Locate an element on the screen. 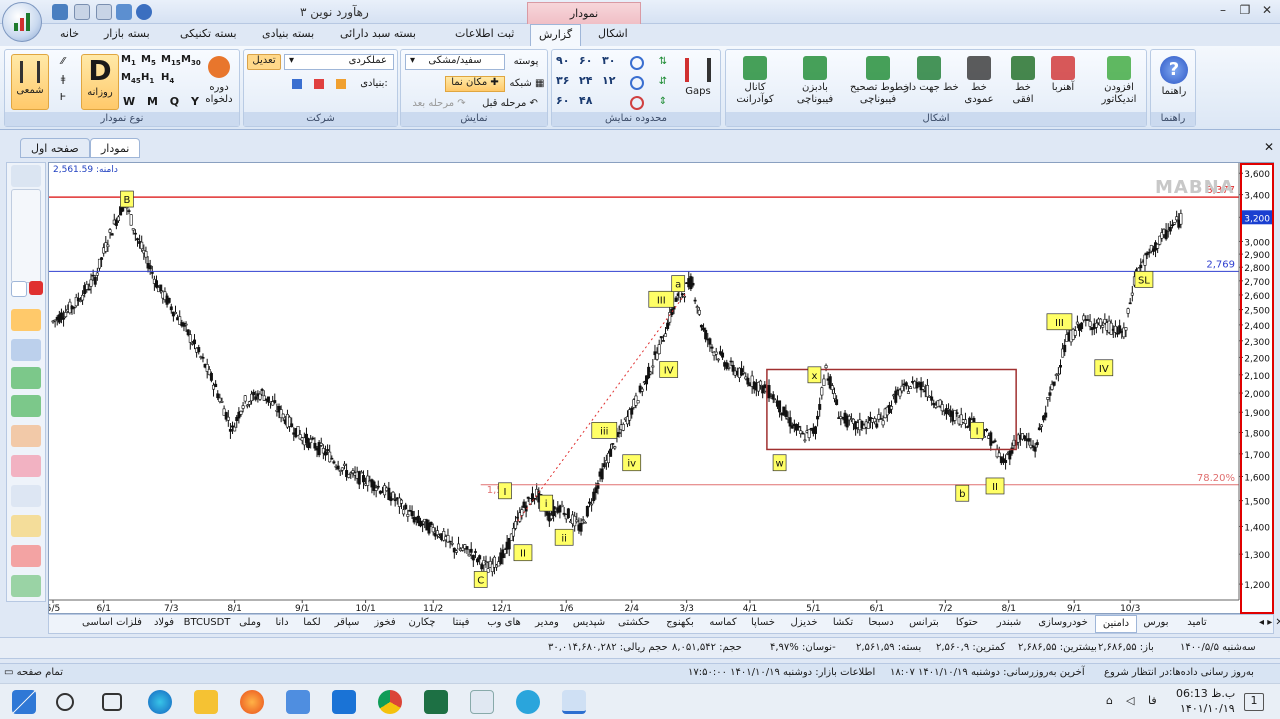 This screenshot has height=719, width=1280. fundamental-blue-icon is located at coordinates (297, 84).